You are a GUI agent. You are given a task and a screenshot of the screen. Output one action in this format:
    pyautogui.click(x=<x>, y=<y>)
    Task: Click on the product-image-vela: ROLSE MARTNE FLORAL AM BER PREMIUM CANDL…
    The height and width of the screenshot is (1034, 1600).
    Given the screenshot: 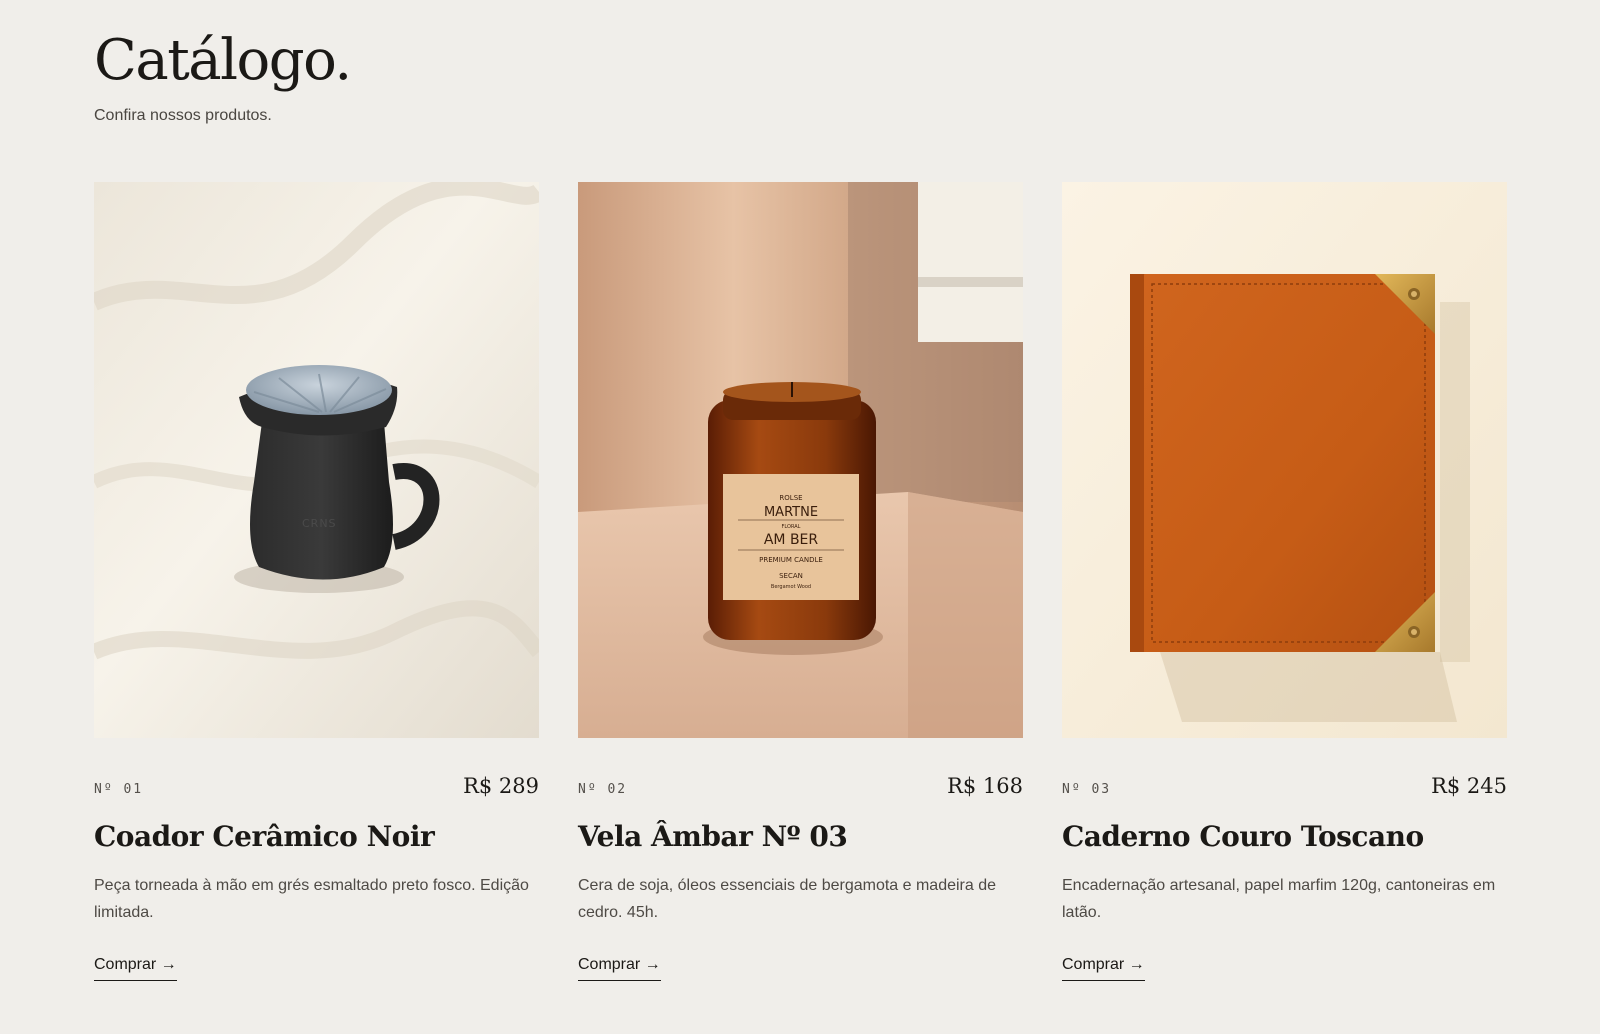 What is the action you would take?
    pyautogui.click(x=800, y=460)
    